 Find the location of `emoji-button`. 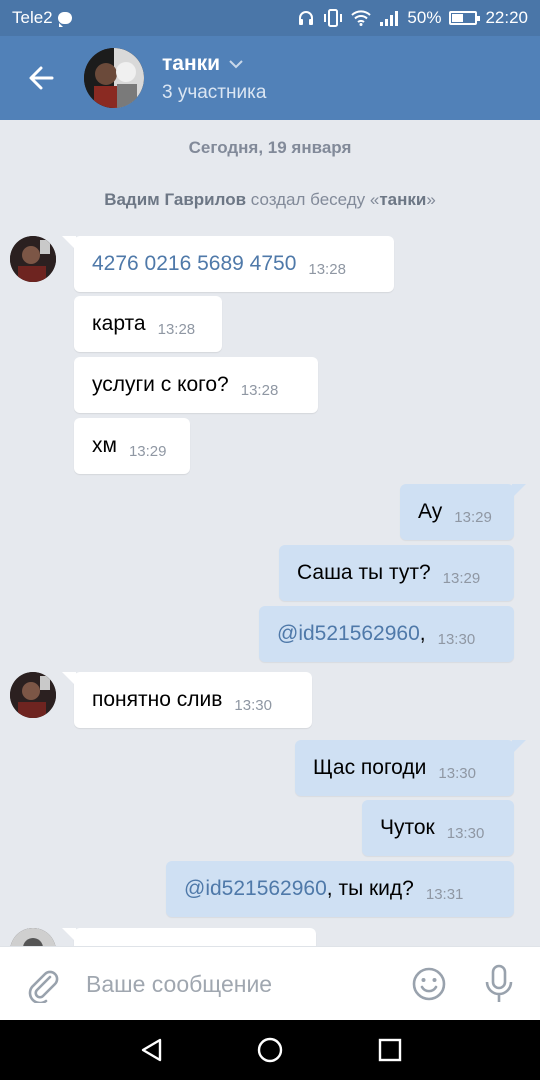

emoji-button is located at coordinates (429, 984).